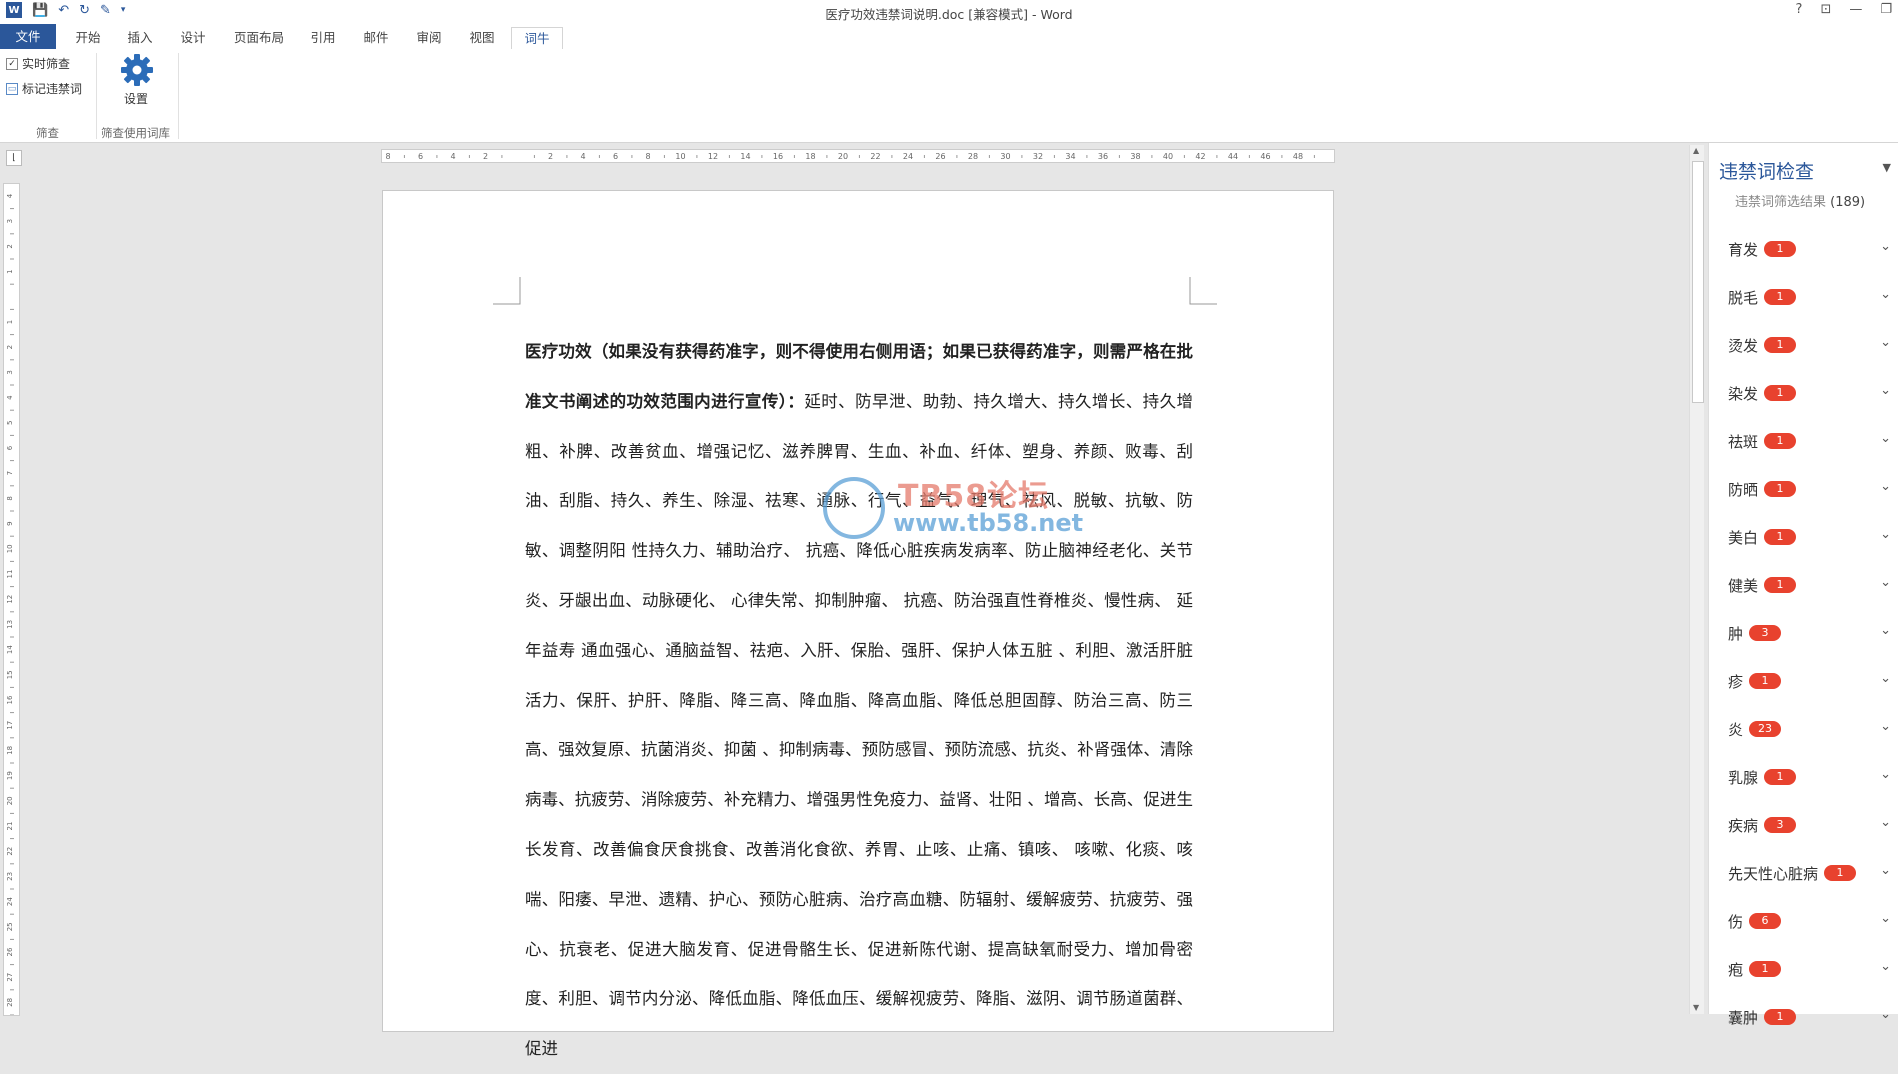 This screenshot has height=1074, width=1898. What do you see at coordinates (1743, 777) in the screenshot?
I see `forbidden-word-label: 乳腺` at bounding box center [1743, 777].